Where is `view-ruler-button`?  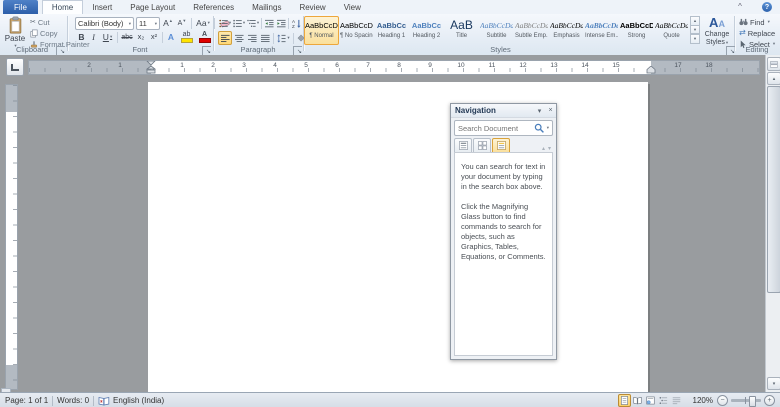
view-ruler-button is located at coordinates (773, 64).